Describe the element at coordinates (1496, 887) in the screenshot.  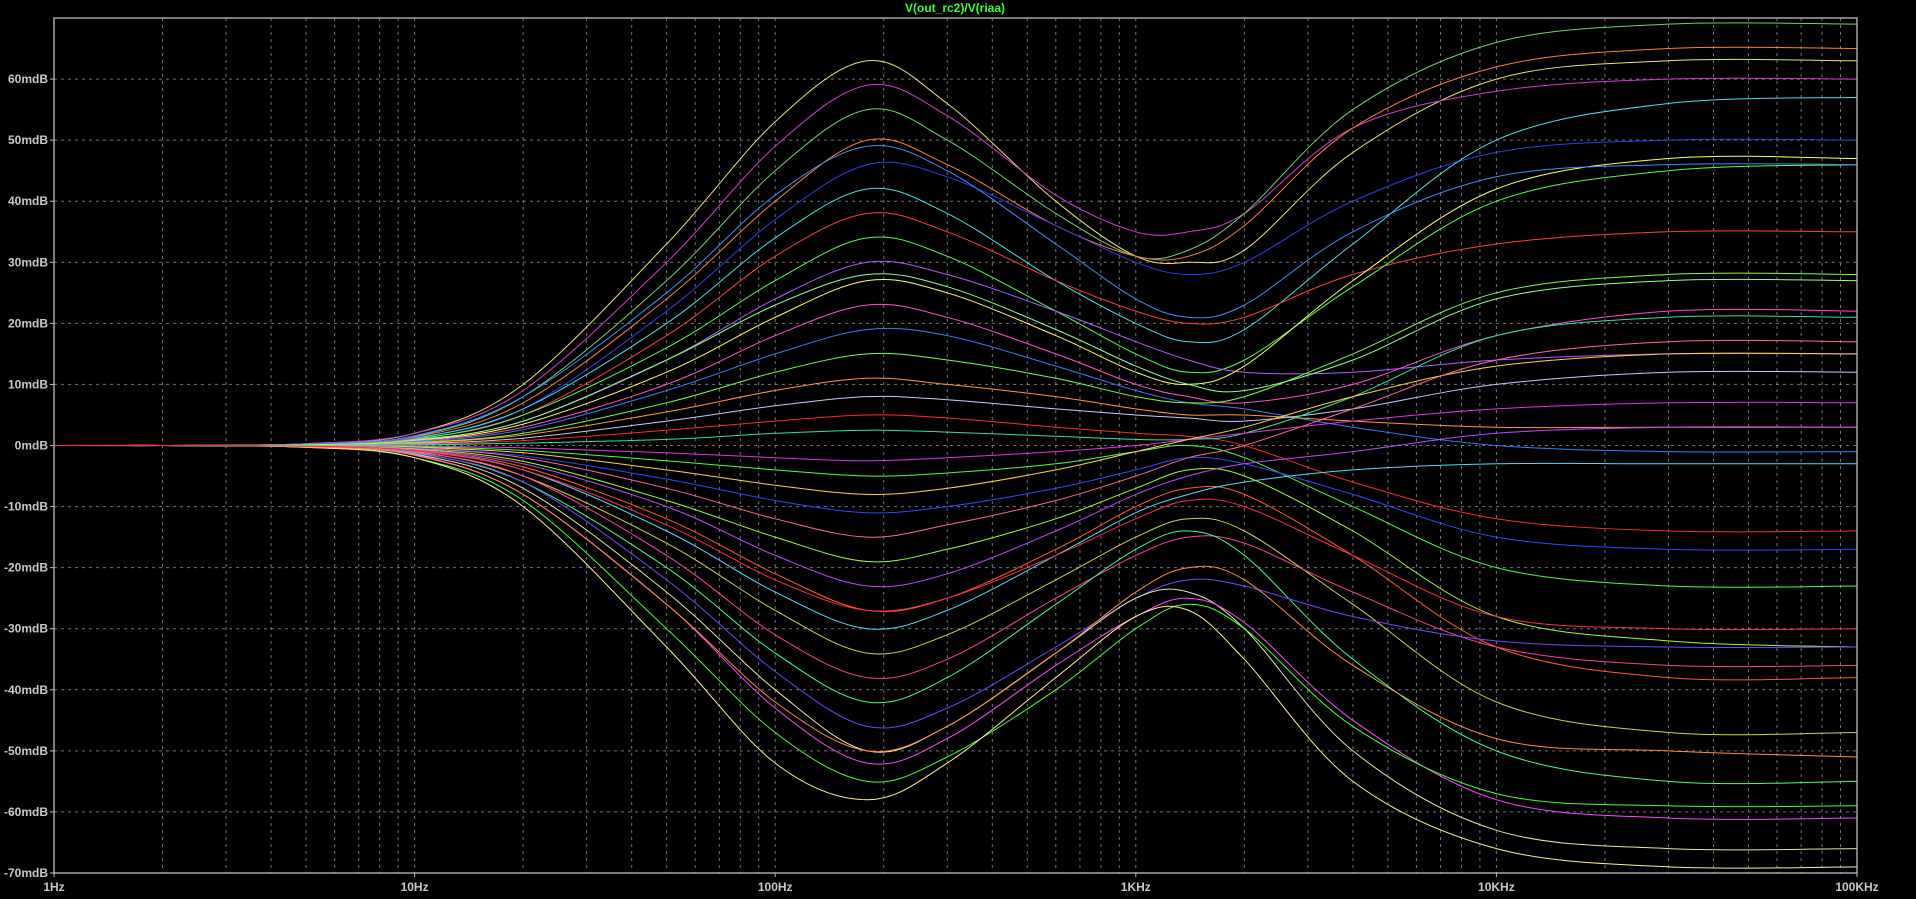
I see `x-tick-label: 10KHz` at that location.